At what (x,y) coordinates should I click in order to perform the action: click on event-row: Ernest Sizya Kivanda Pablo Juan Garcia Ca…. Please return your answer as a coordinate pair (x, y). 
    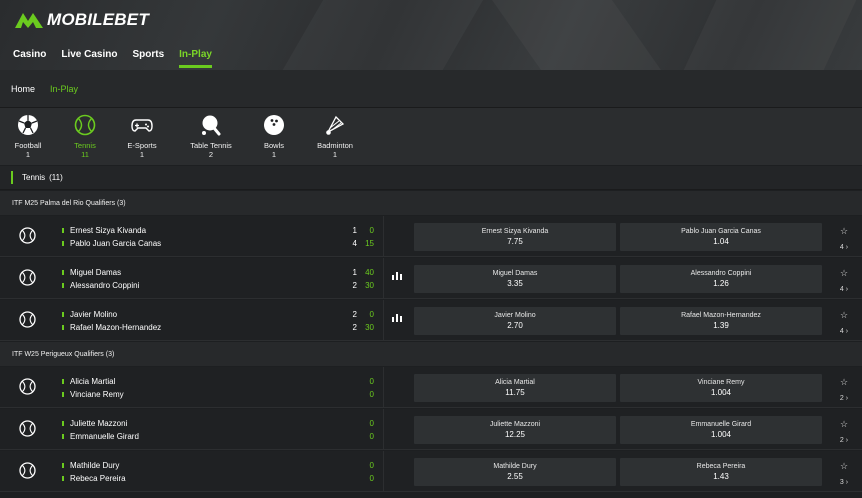
    Looking at the image, I should click on (431, 236).